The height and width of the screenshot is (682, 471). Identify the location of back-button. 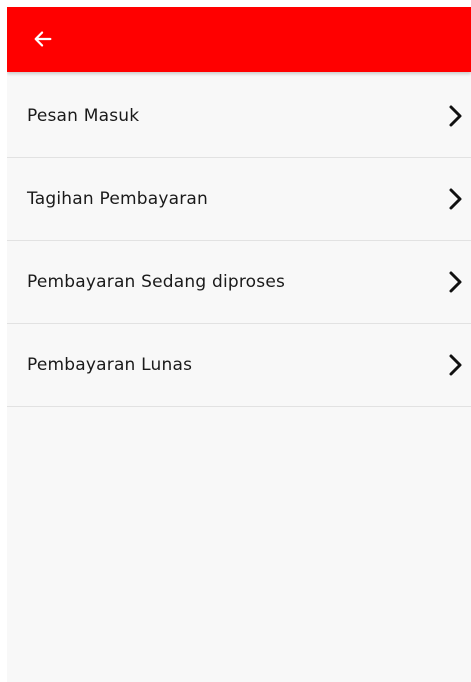
(43, 39).